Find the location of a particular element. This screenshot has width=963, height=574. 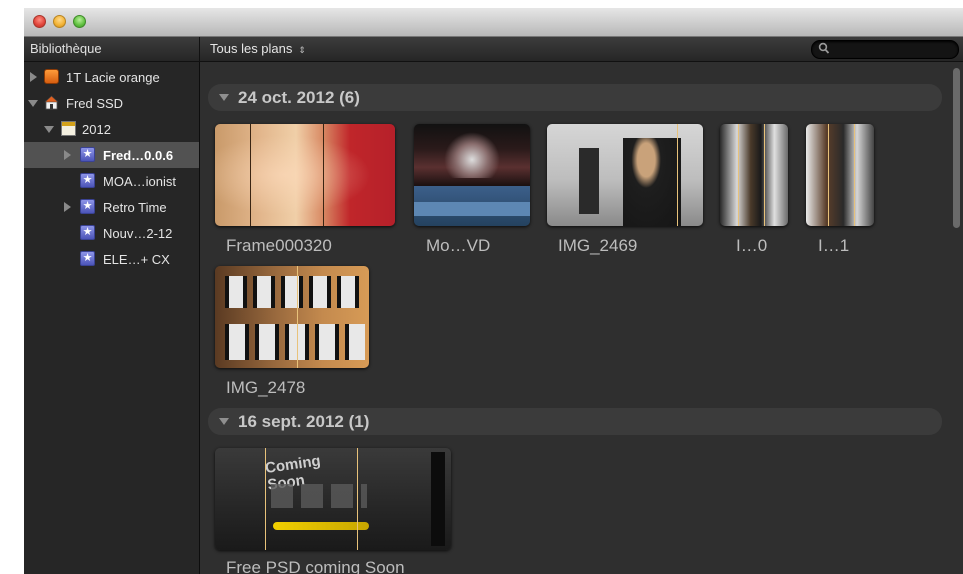

vertical-scrollbar is located at coordinates (956, 318).